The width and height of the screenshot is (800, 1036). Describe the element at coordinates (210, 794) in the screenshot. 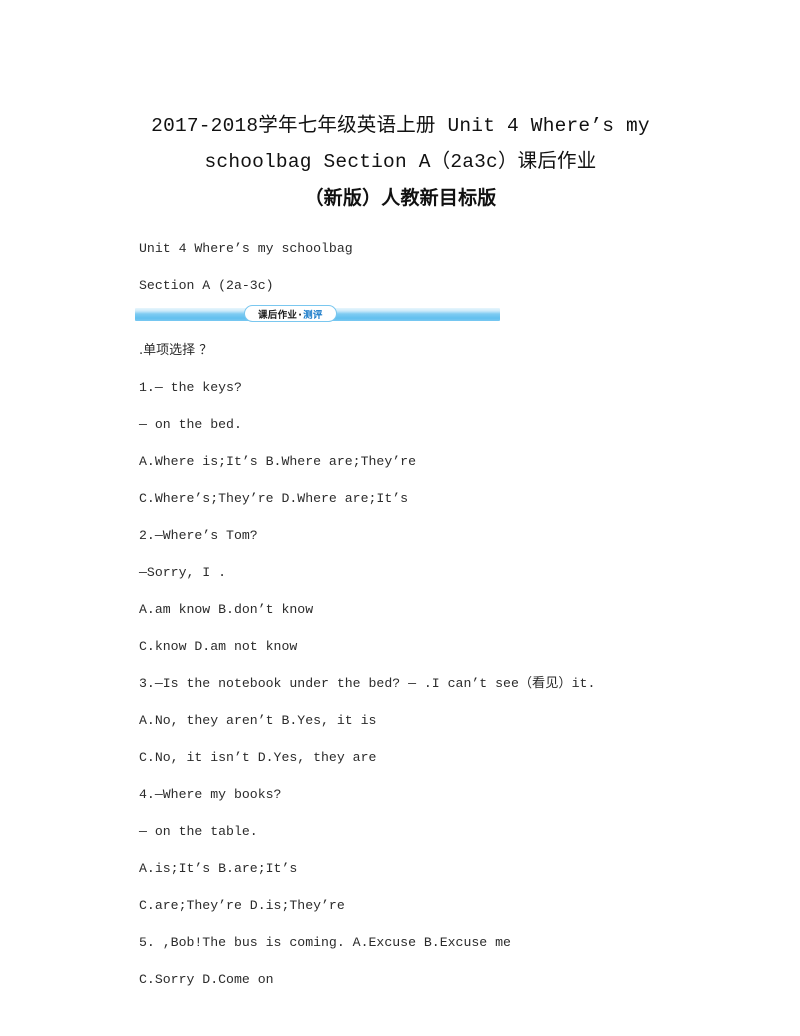

I see `question-stem: 4.—Where my books?` at that location.